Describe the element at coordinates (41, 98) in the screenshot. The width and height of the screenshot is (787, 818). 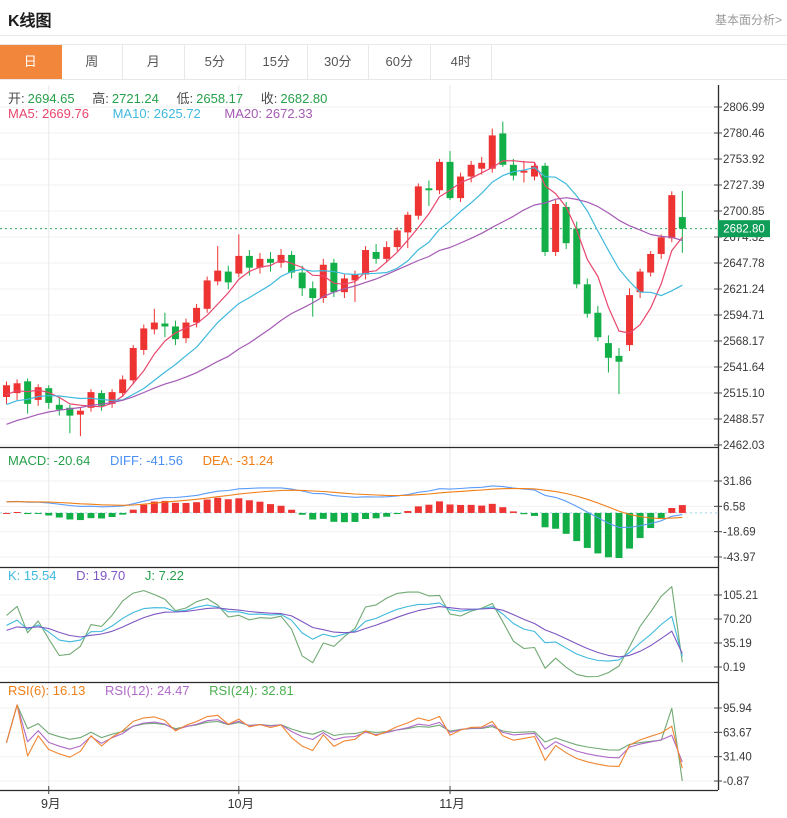
I see `ohlc-open: 开: 2694.65` at that location.